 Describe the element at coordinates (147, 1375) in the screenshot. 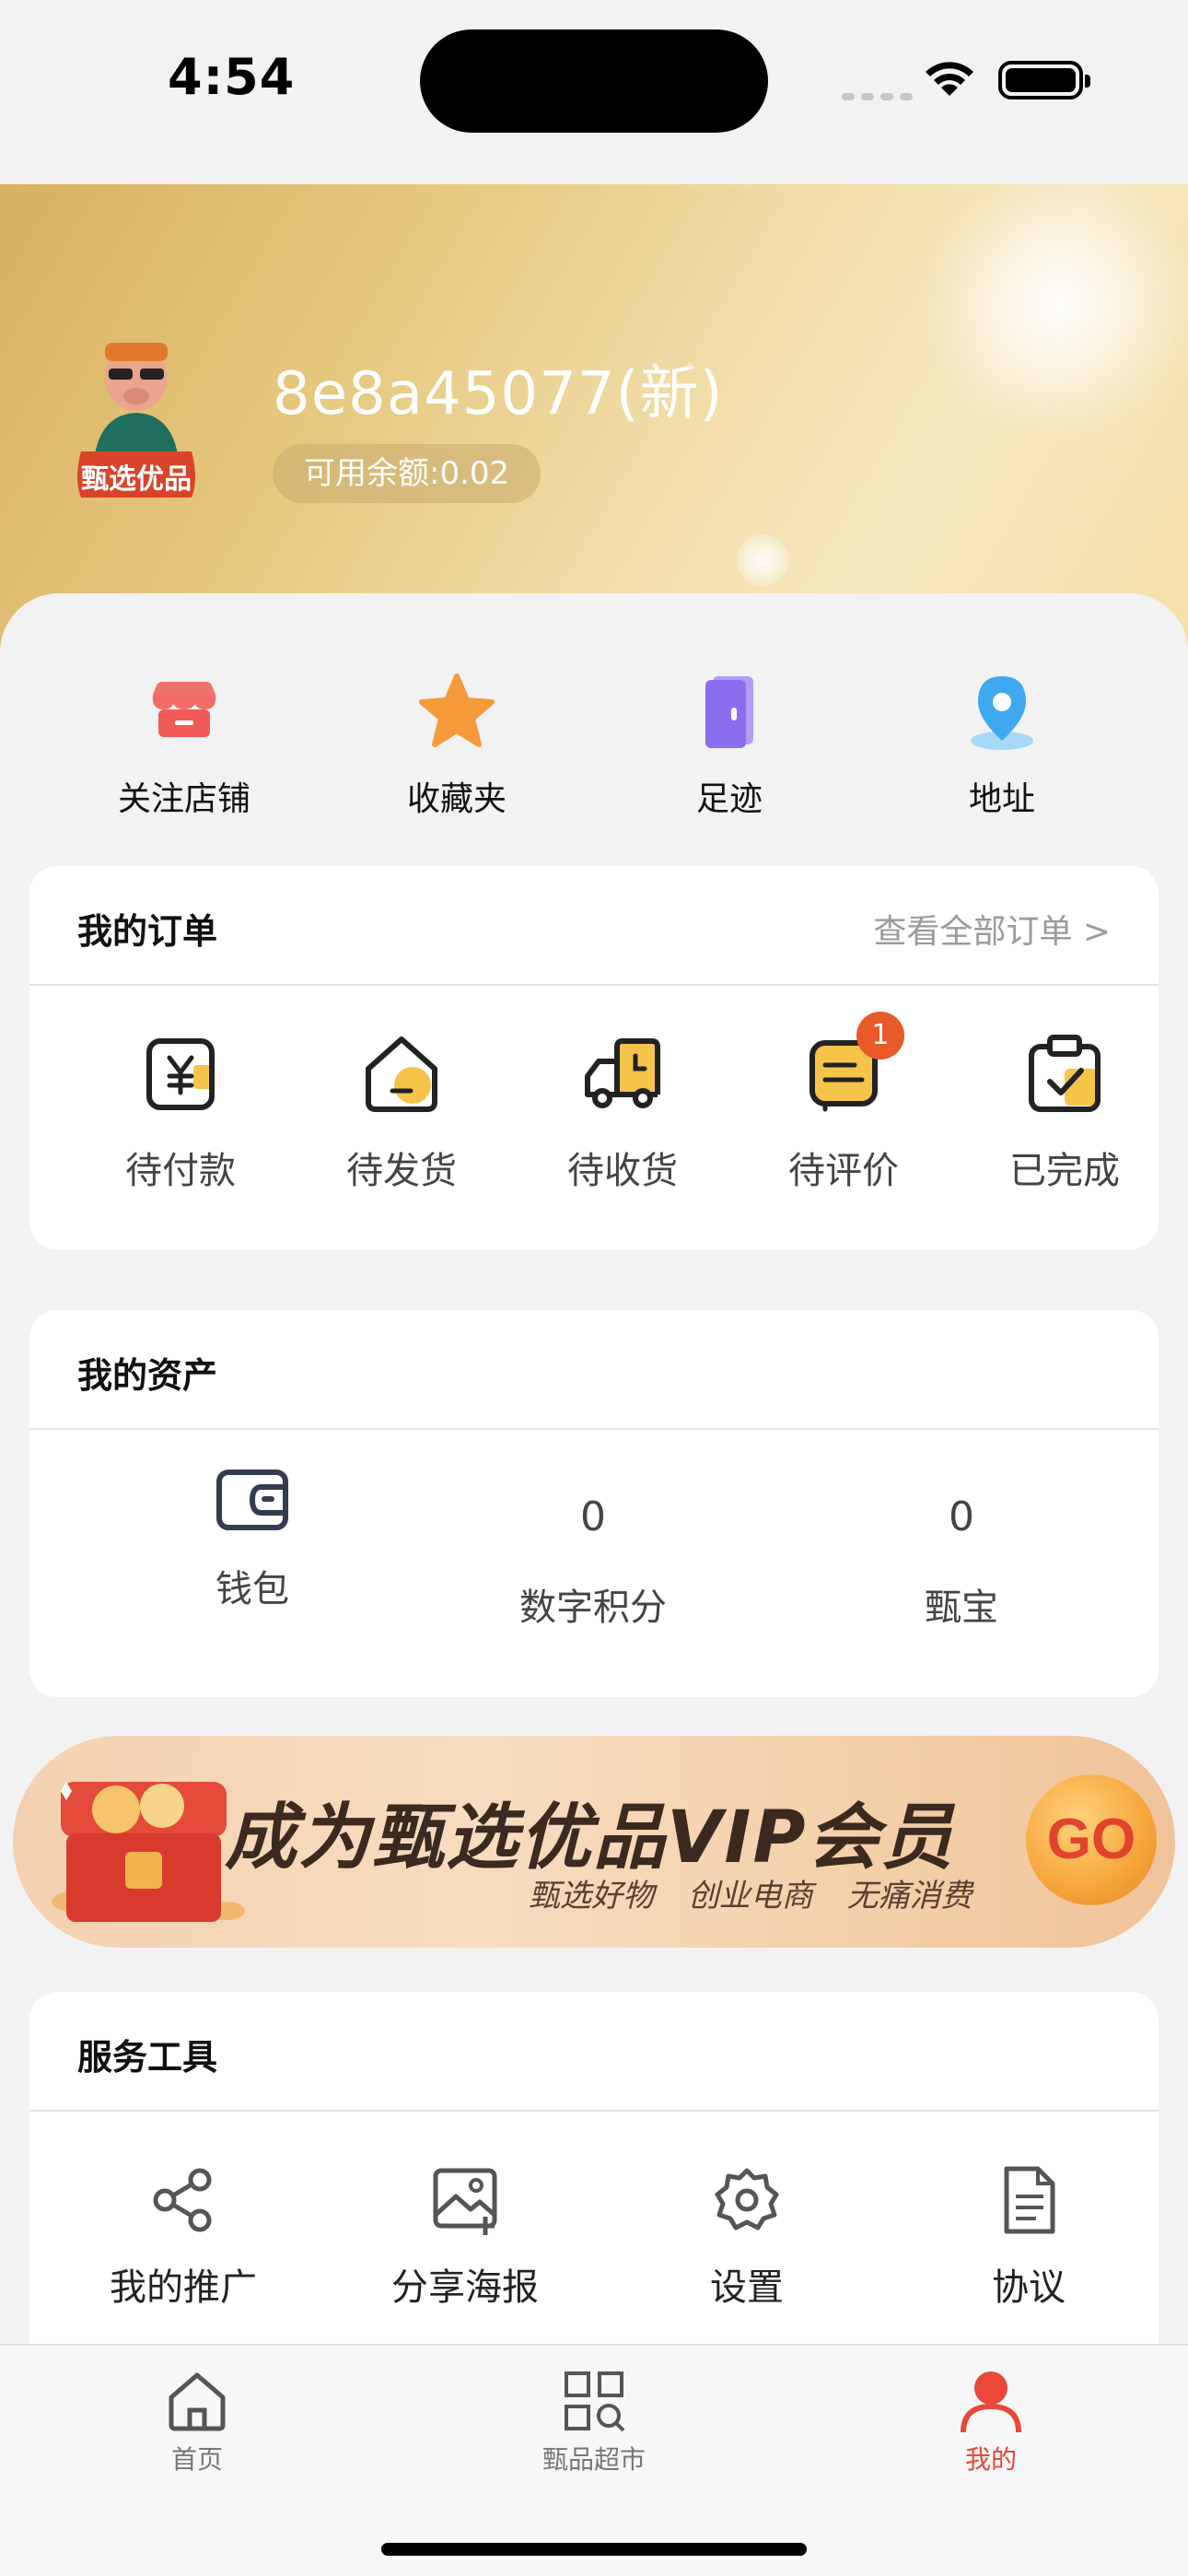

I see `assets-title: 我的资产` at that location.